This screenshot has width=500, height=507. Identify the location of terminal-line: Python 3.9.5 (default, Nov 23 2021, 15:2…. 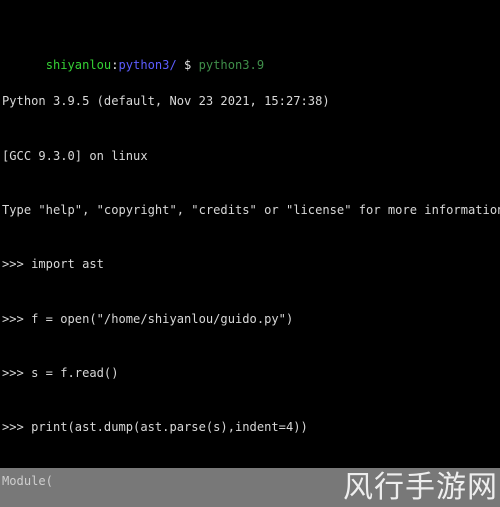
(166, 101).